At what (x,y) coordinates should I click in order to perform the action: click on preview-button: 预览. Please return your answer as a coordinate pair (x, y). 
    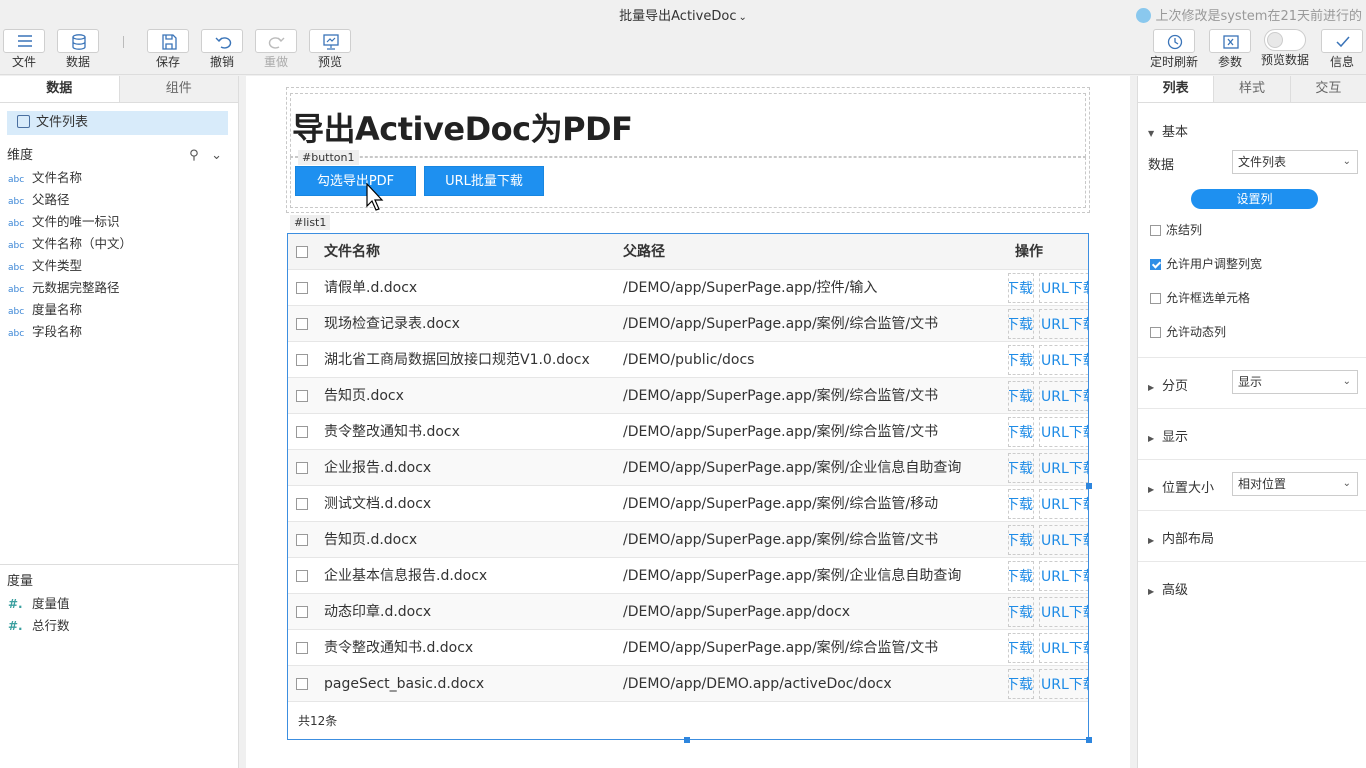
    Looking at the image, I should click on (330, 49).